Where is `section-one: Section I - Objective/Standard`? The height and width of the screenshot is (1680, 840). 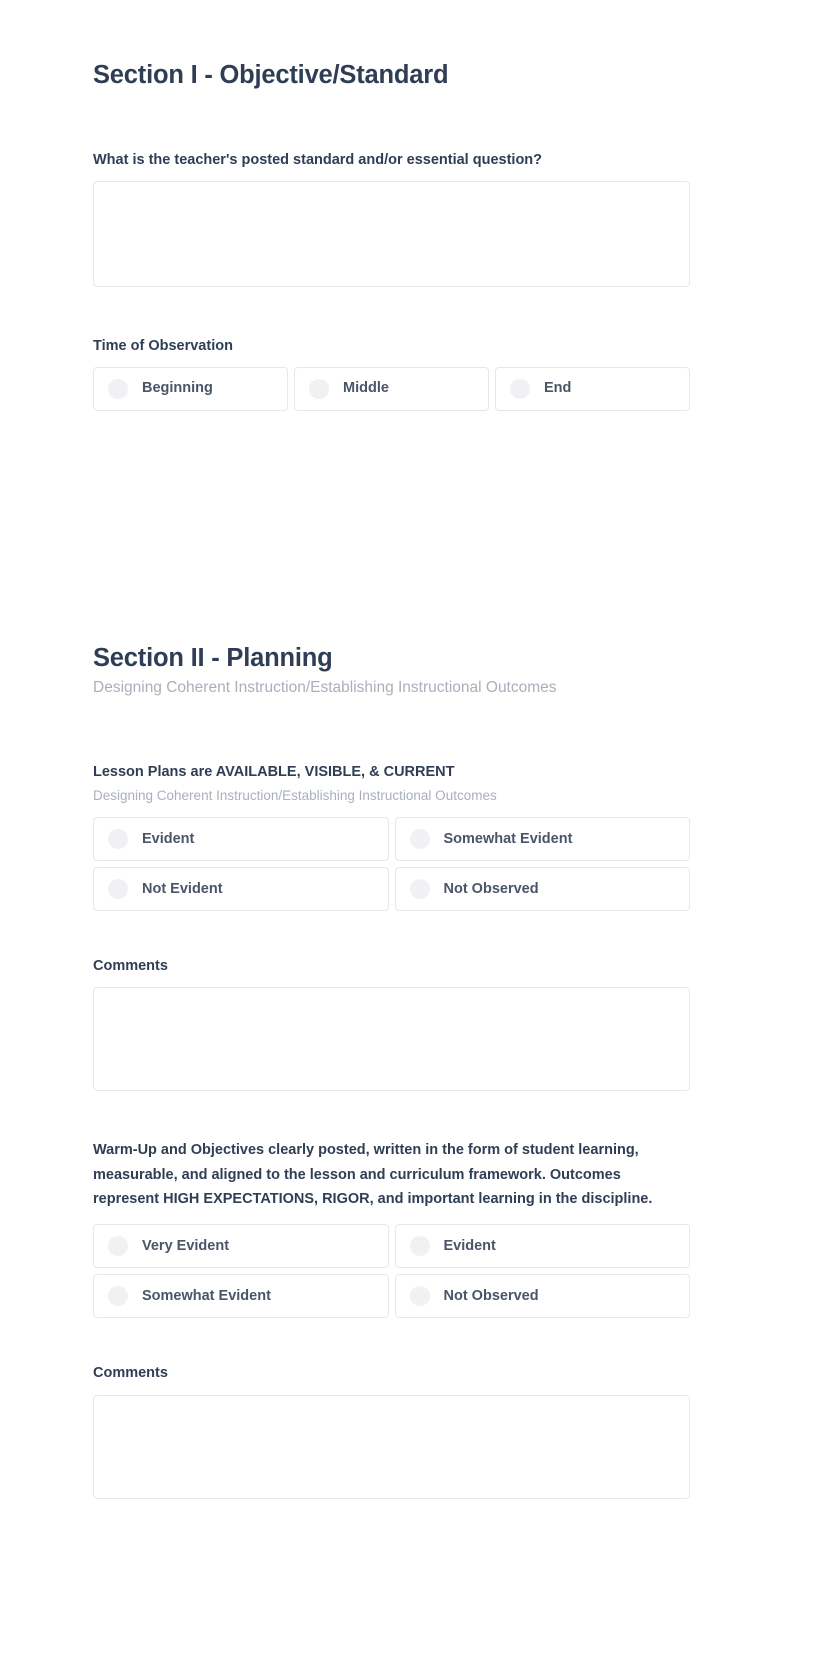
section-one: Section I - Objective/Standard is located at coordinates (391, 45).